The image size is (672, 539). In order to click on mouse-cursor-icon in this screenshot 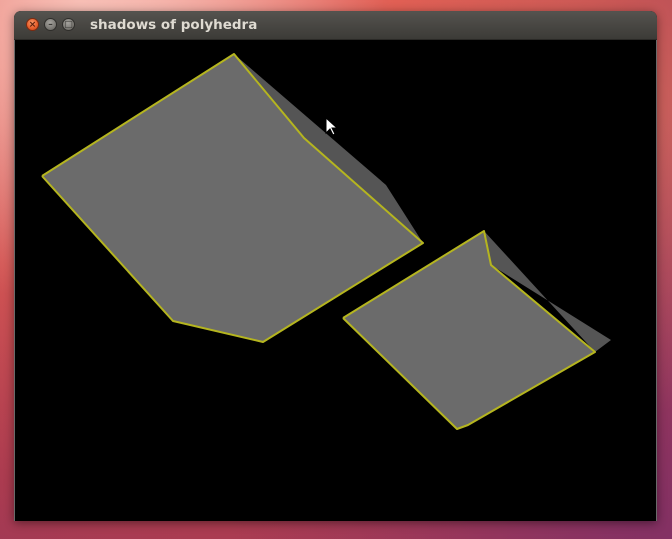, I will do `click(332, 126)`.